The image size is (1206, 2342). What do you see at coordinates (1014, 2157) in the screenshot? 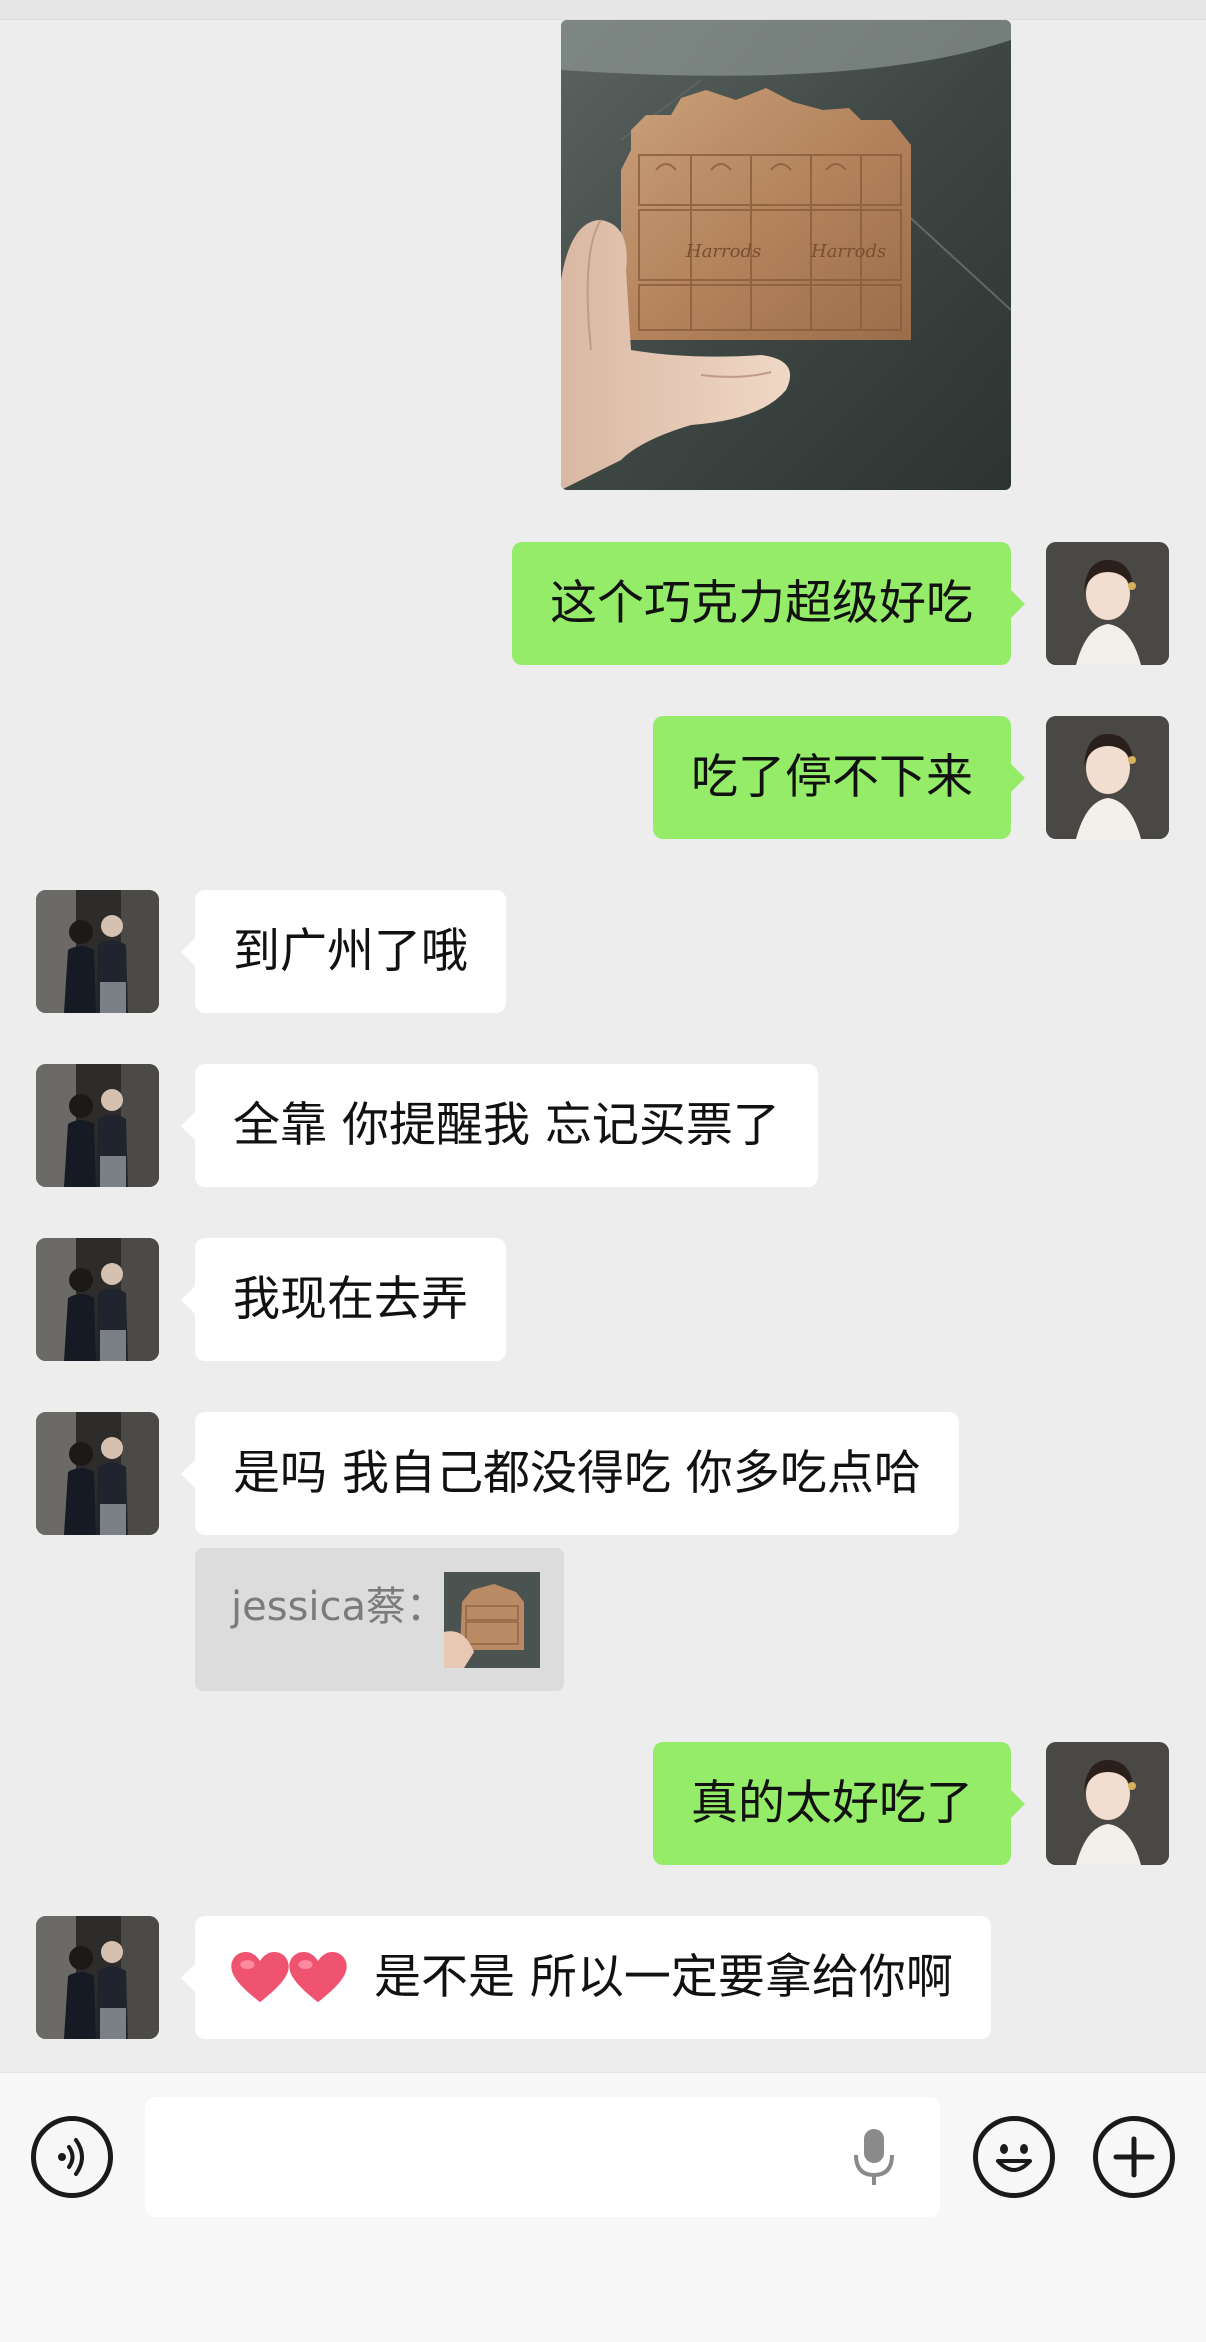
I see `emoji-icon` at bounding box center [1014, 2157].